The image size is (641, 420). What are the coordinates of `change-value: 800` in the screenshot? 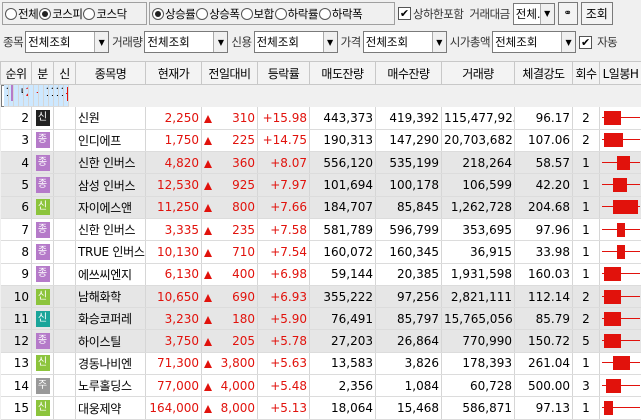 It's located at (243, 207).